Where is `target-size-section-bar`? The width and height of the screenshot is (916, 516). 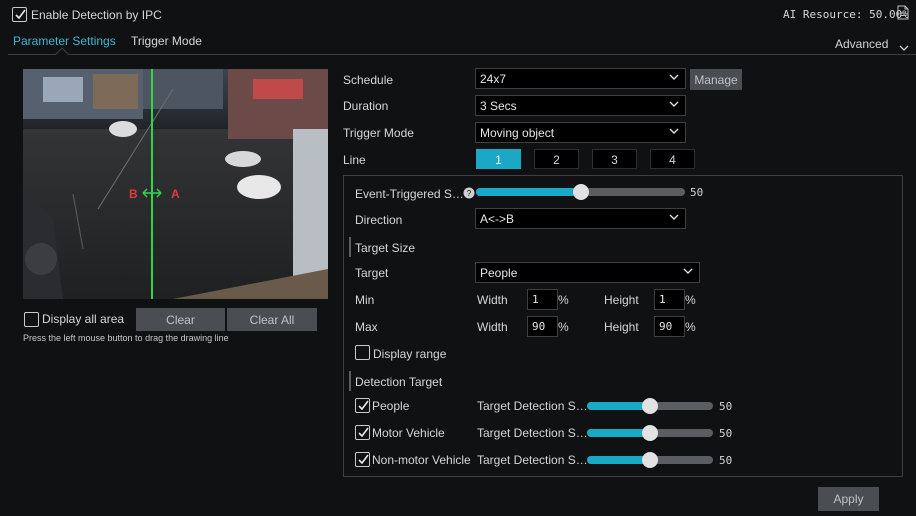
target-size-section-bar is located at coordinates (350, 247).